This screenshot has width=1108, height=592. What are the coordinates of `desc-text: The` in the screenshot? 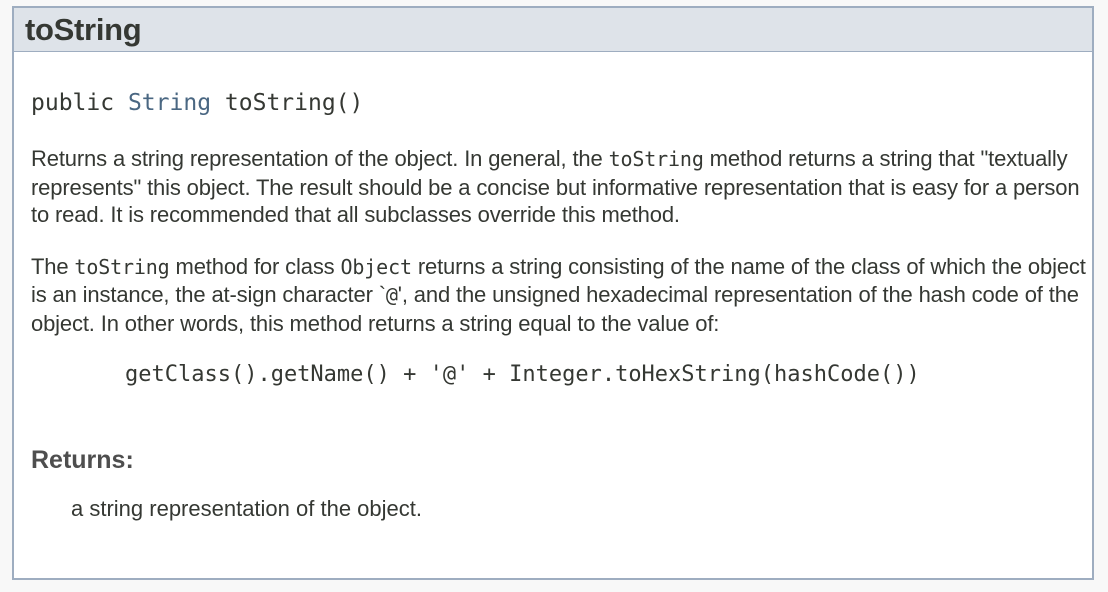 It's located at (53, 266).